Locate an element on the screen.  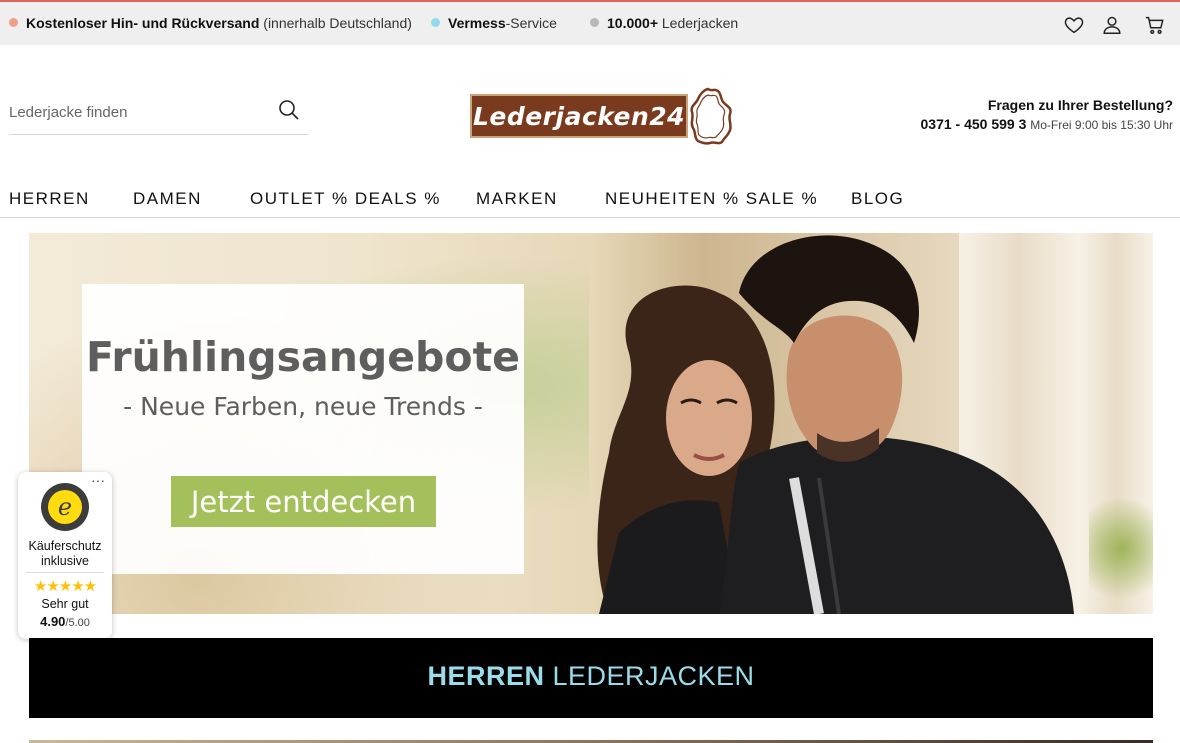
hero-subtitle: - Neue Farben, neue Trends - is located at coordinates (303, 406).